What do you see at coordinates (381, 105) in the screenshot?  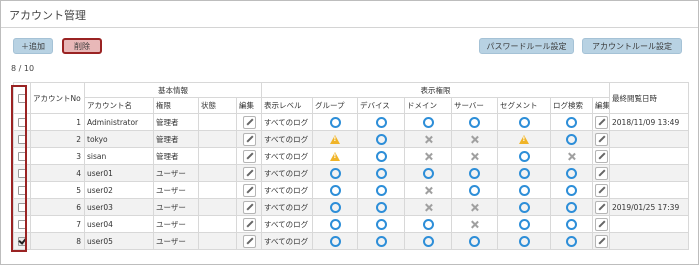 I see `header-device: デバイス` at bounding box center [381, 105].